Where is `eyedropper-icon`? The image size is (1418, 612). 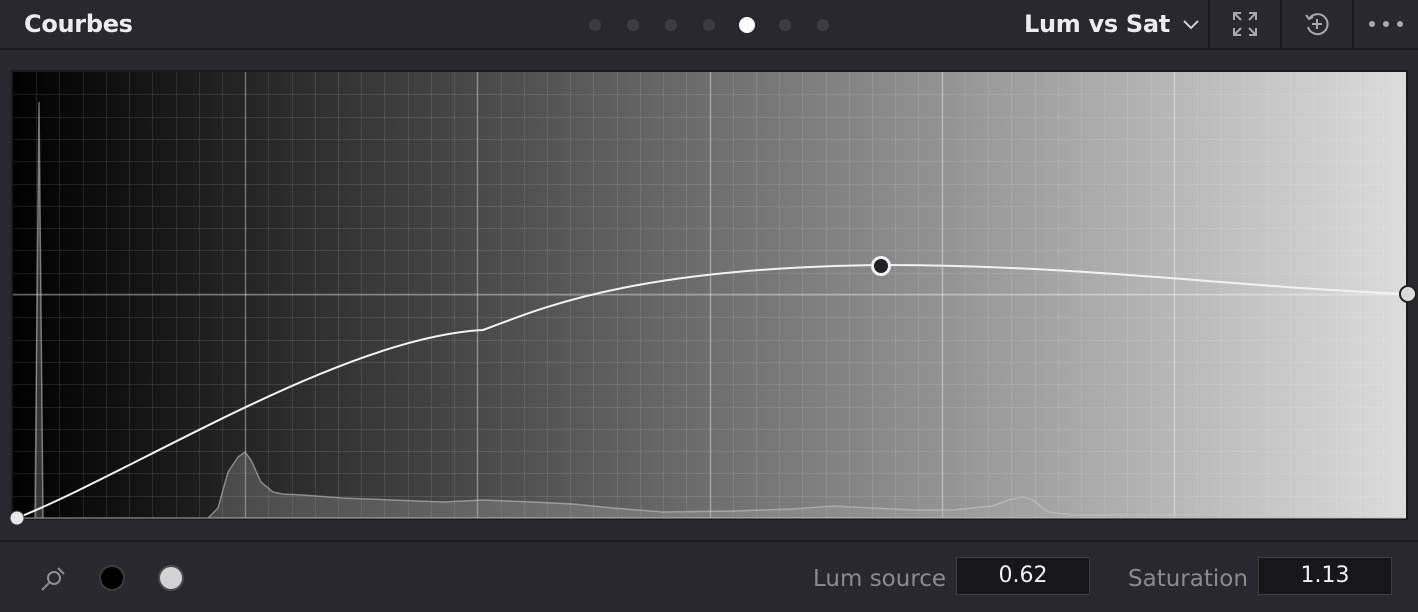
eyedropper-icon is located at coordinates (53, 579).